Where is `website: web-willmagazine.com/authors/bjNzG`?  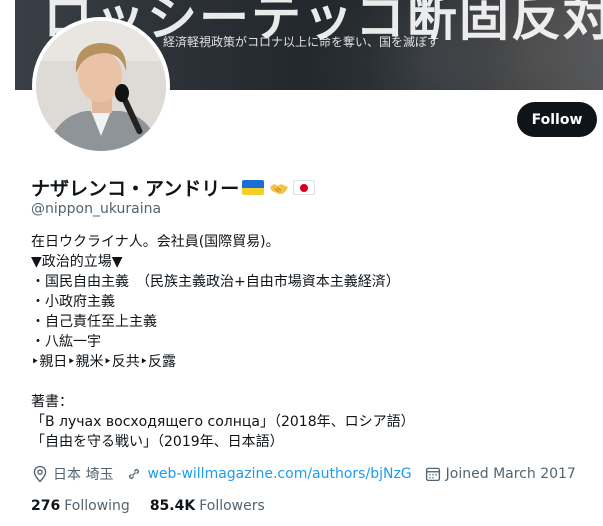
website: web-willmagazine.com/authors/bjNzG is located at coordinates (268, 474).